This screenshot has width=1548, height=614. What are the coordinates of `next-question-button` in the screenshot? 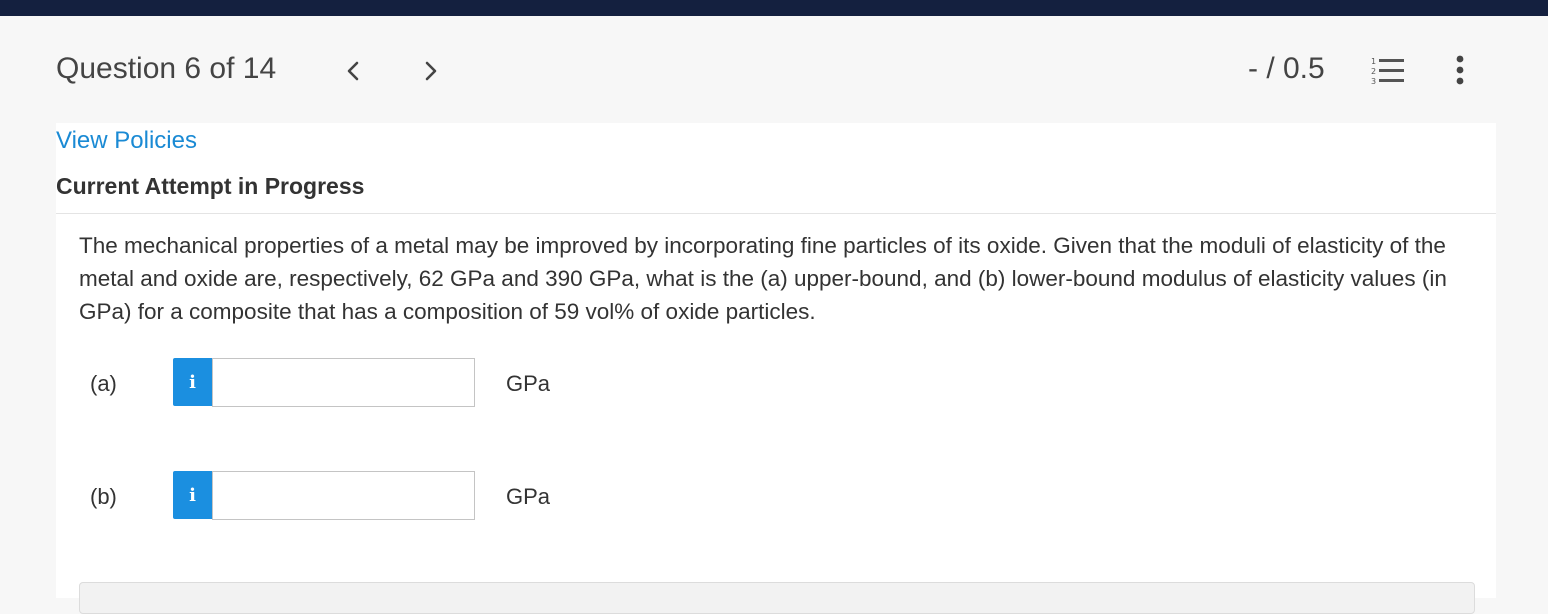 It's located at (431, 71).